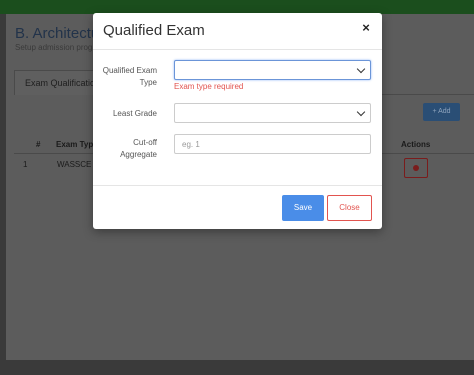  Describe the element at coordinates (272, 144) in the screenshot. I see `cutoff-aggregate-input: eg. 1` at that location.